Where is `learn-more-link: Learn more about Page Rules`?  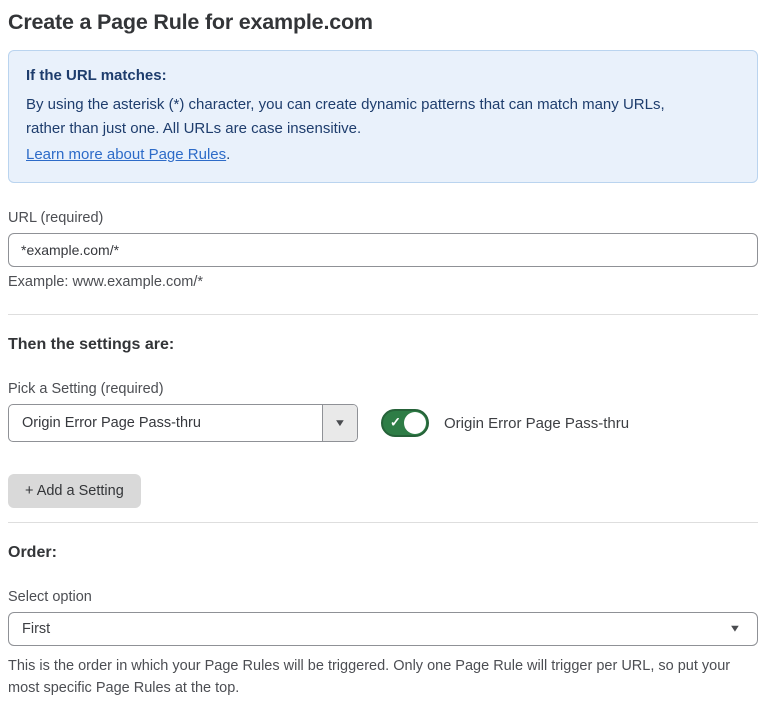 learn-more-link: Learn more about Page Rules is located at coordinates (126, 154).